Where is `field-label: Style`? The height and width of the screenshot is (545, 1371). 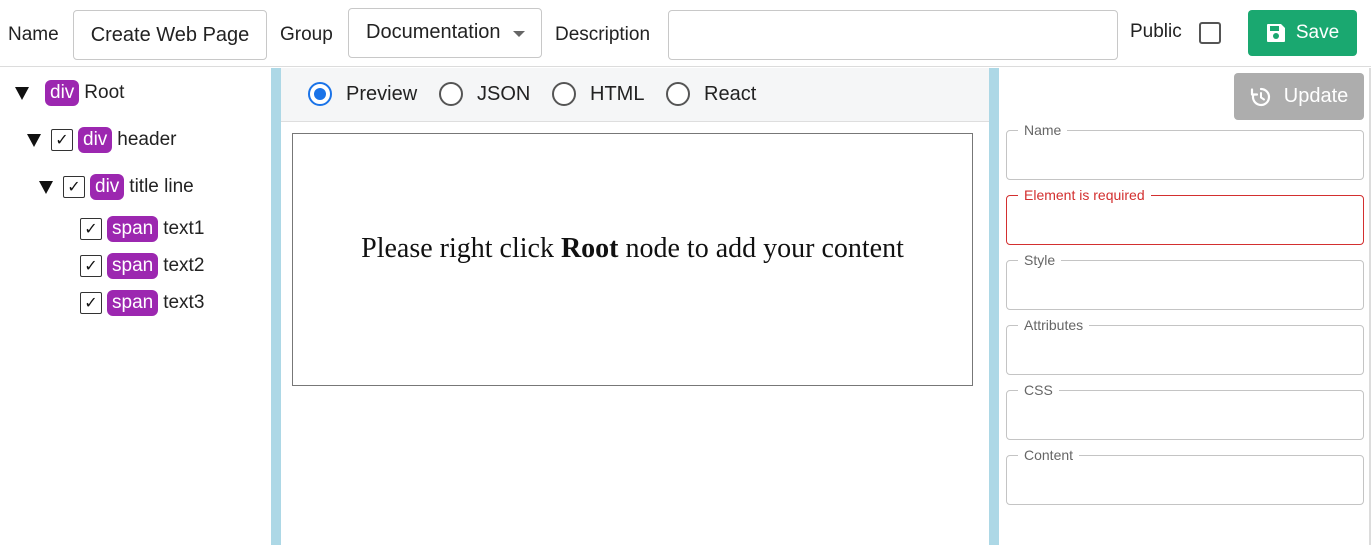 field-label: Style is located at coordinates (1040, 260).